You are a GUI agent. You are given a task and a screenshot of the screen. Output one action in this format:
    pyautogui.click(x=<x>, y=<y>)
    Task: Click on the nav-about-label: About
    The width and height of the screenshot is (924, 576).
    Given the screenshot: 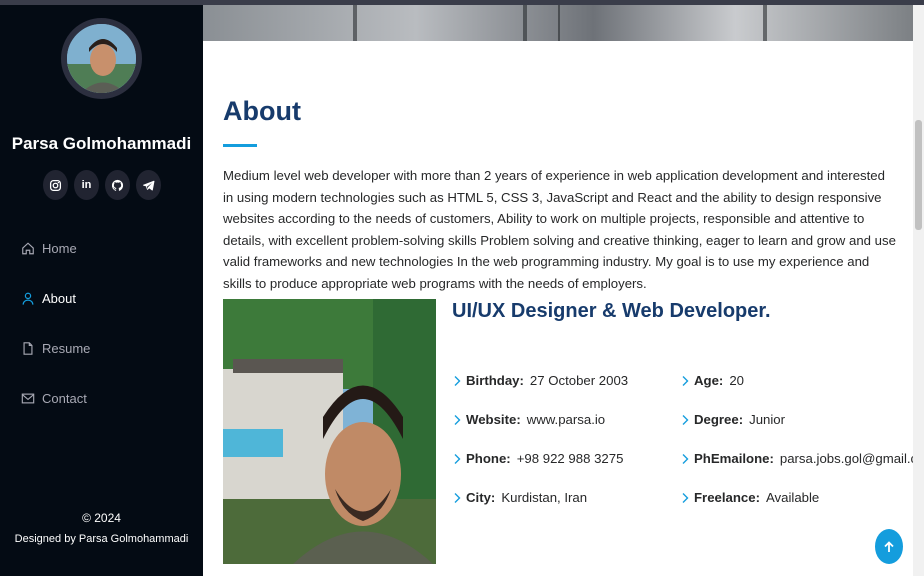 What is the action you would take?
    pyautogui.click(x=59, y=298)
    